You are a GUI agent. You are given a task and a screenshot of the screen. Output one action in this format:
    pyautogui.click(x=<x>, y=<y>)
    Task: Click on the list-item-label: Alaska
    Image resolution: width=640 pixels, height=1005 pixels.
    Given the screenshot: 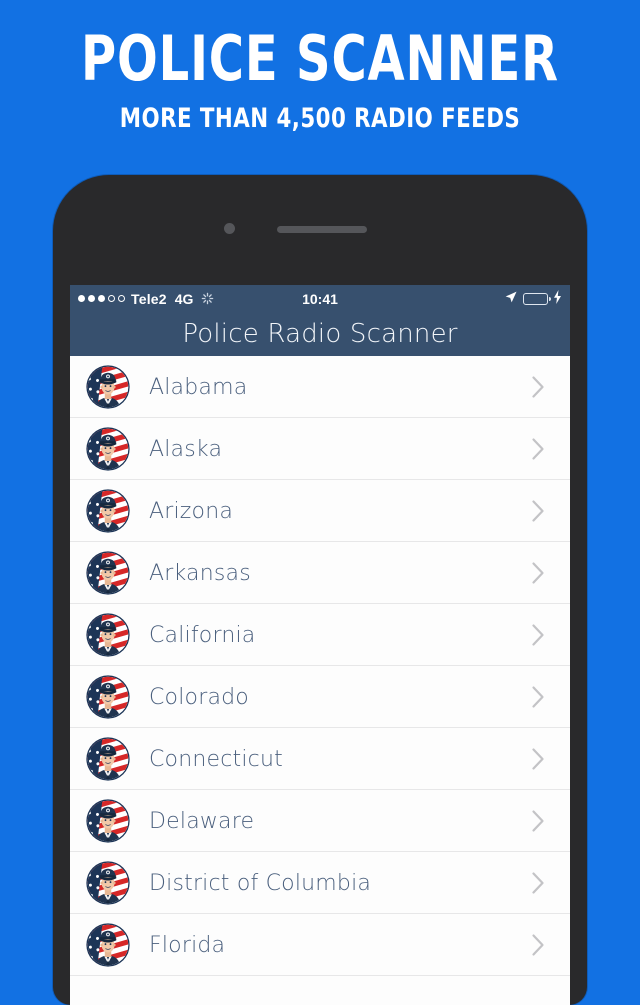 What is the action you would take?
    pyautogui.click(x=186, y=449)
    